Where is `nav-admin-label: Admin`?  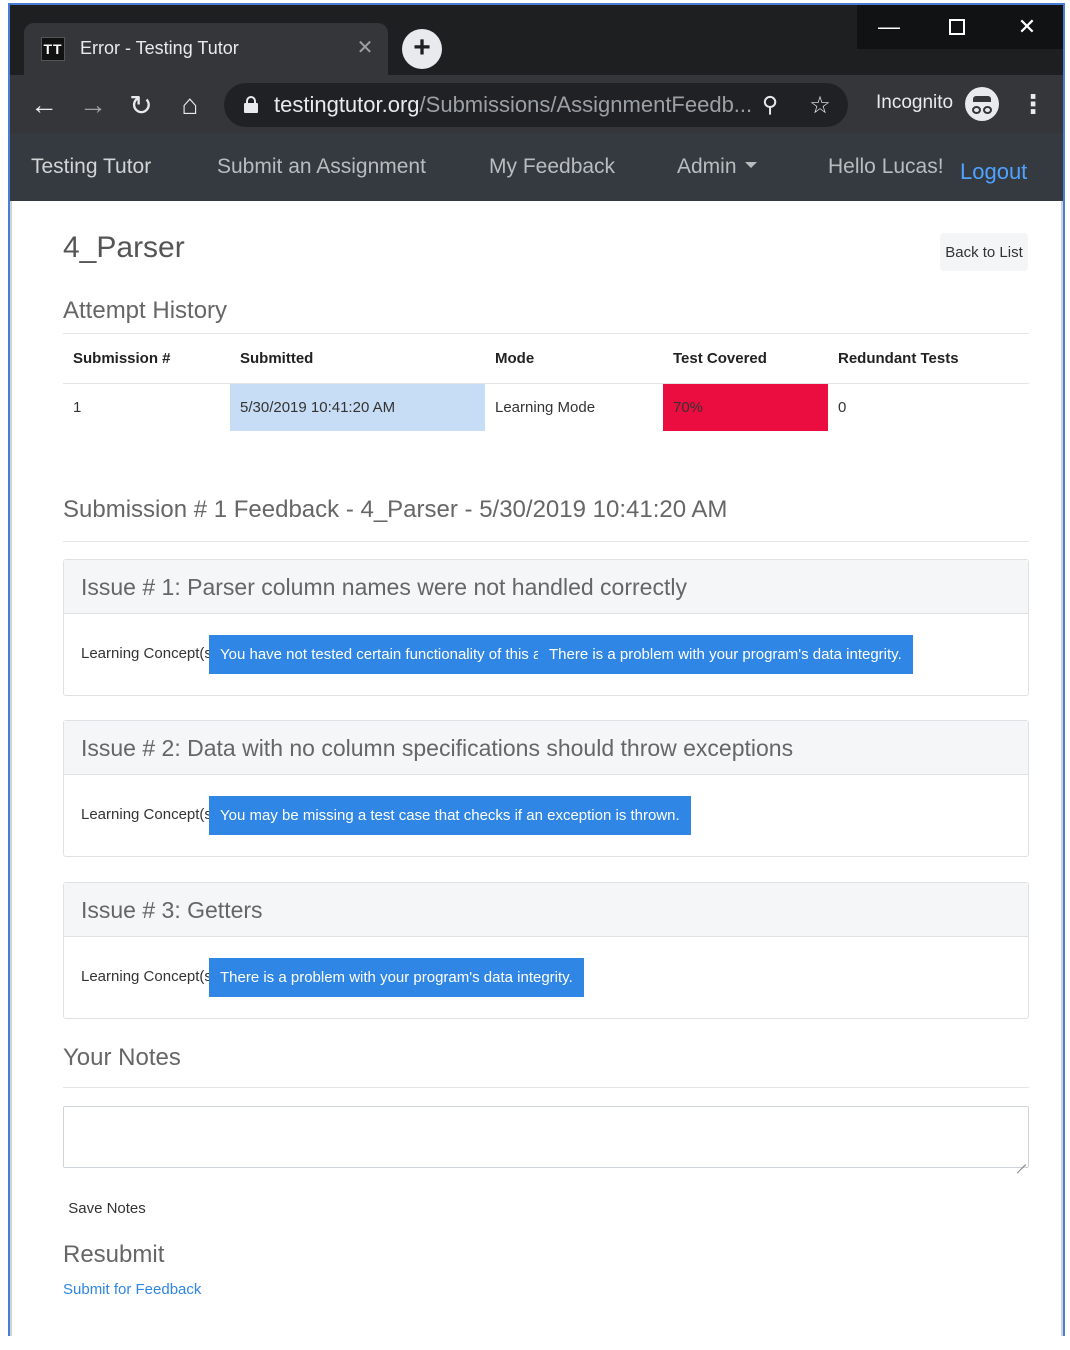
nav-admin-label: Admin is located at coordinates (707, 166).